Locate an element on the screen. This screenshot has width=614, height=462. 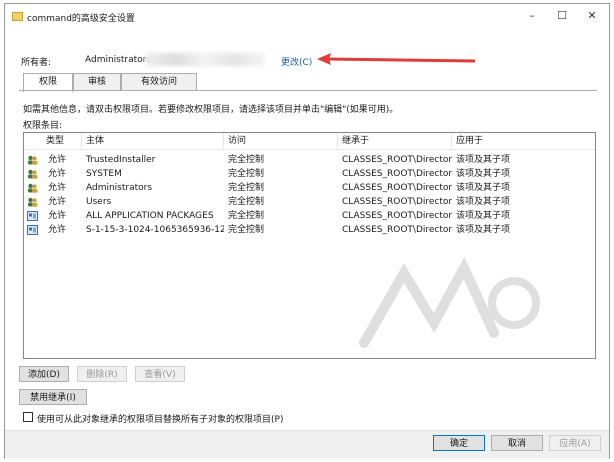
title-bar: command的高级安全设置 – ☐ ✕ is located at coordinates (307, 17).